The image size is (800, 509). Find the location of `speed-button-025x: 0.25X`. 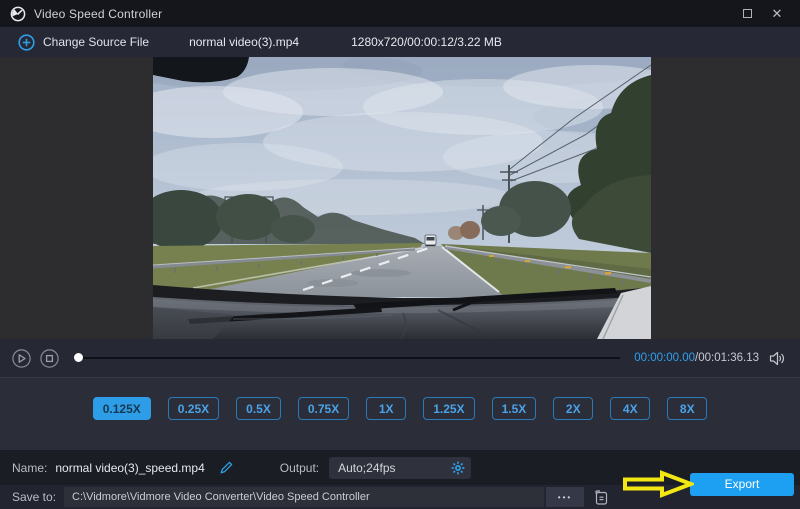

speed-button-025x: 0.25X is located at coordinates (193, 408).